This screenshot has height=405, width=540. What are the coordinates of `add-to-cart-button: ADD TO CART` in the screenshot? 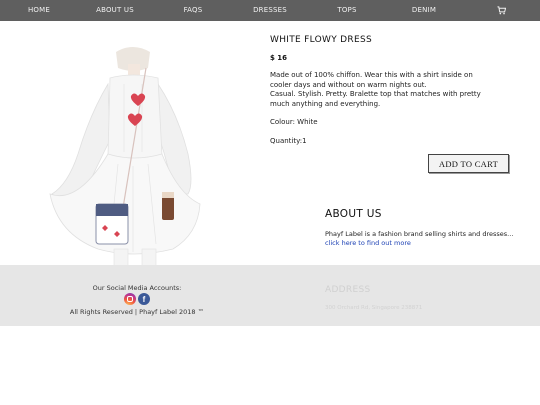 It's located at (468, 163).